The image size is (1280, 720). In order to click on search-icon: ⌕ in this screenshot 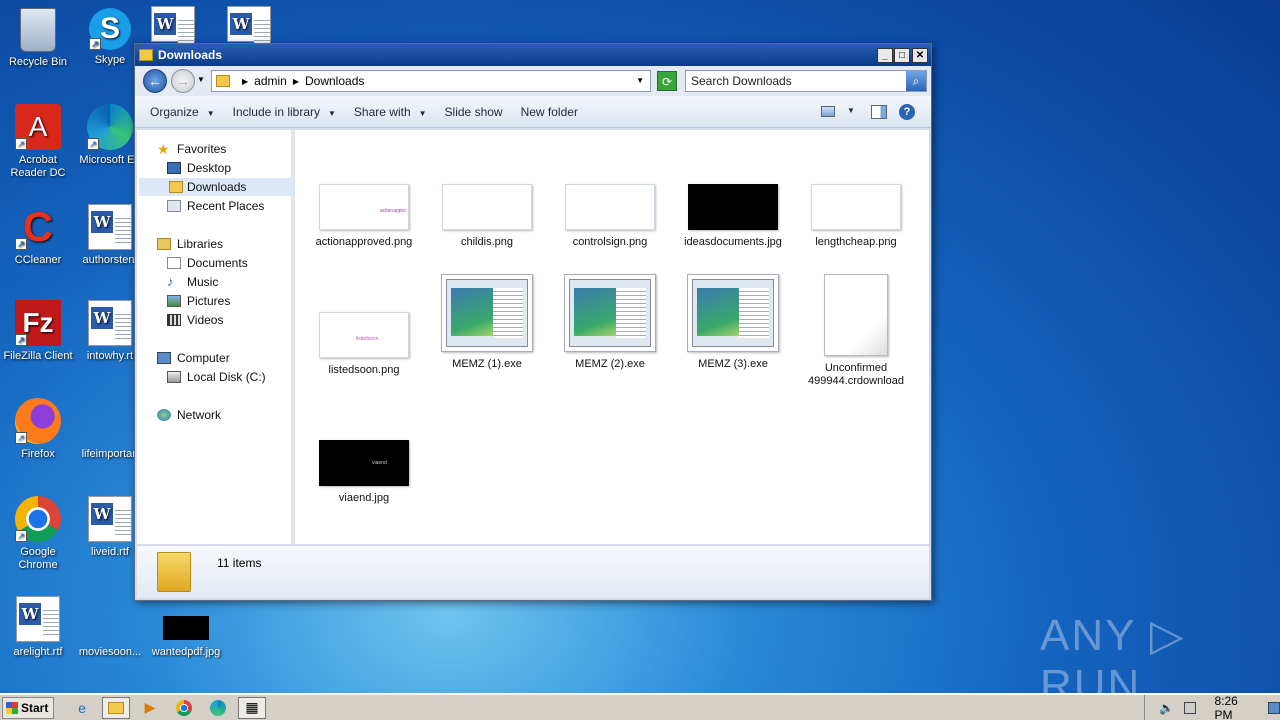, I will do `click(916, 81)`.